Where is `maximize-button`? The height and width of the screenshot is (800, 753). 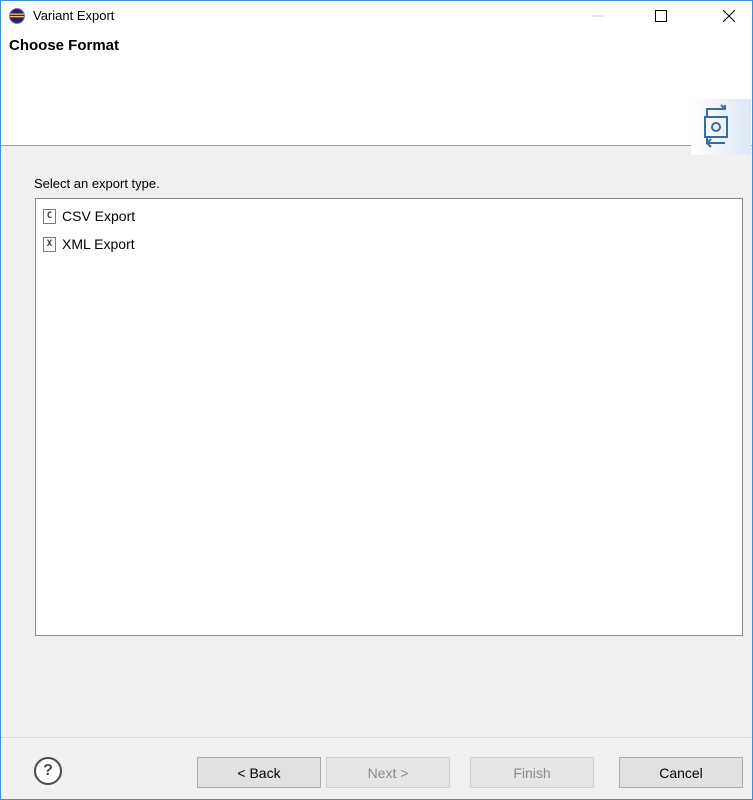 maximize-button is located at coordinates (661, 16).